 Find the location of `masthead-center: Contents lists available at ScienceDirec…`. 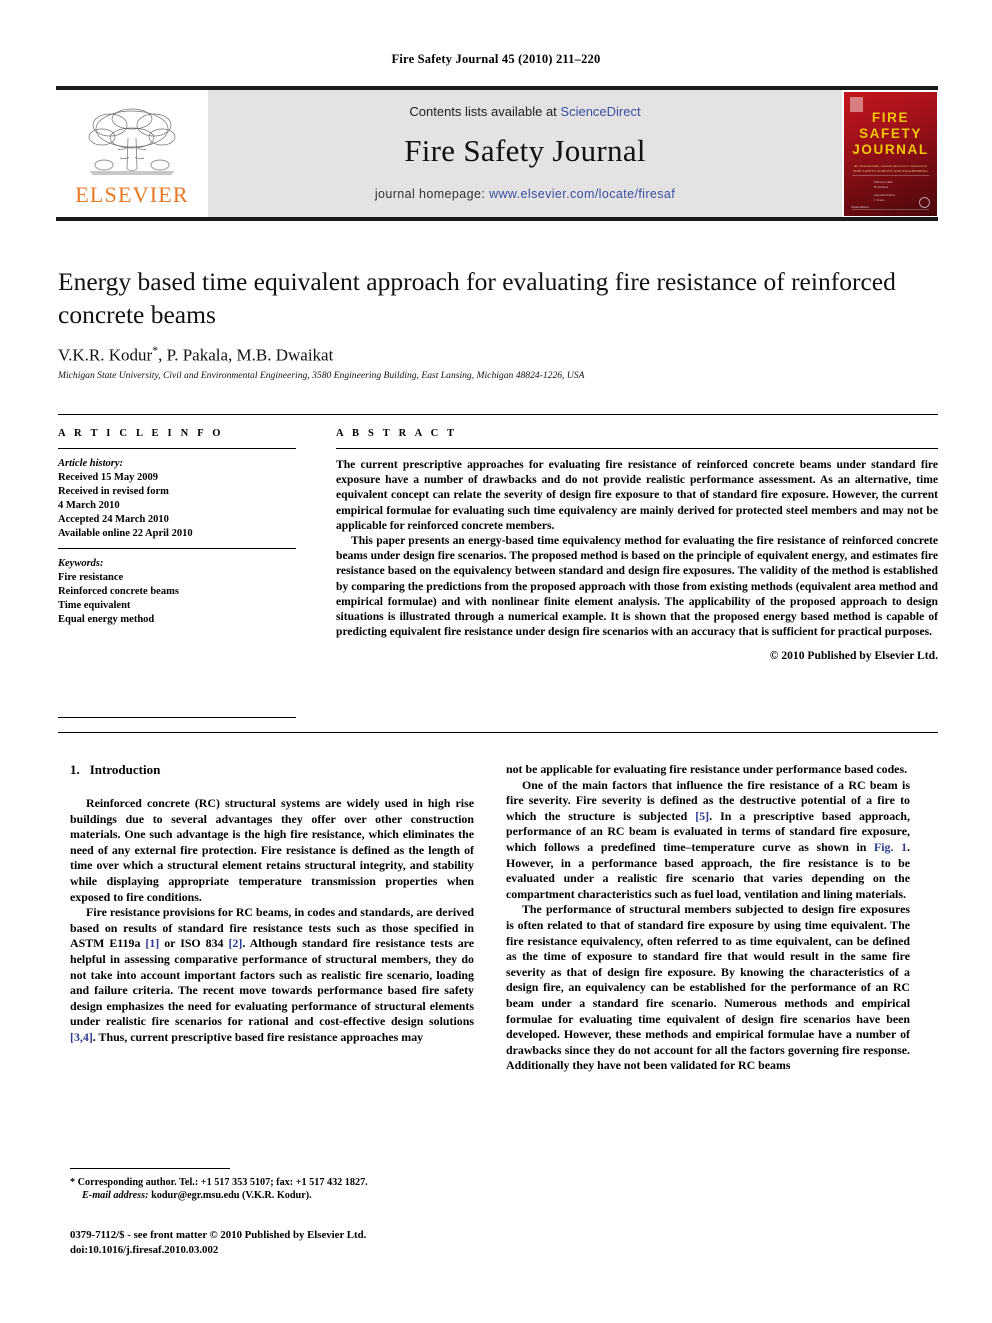

masthead-center: Contents lists available at ScienceDirec… is located at coordinates (525, 153).